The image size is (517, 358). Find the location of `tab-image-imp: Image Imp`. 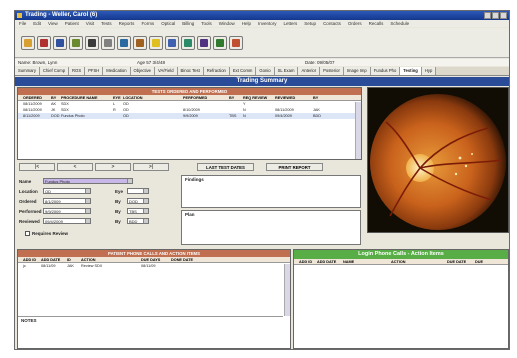

tab-image-imp: Image Imp is located at coordinates (357, 71).